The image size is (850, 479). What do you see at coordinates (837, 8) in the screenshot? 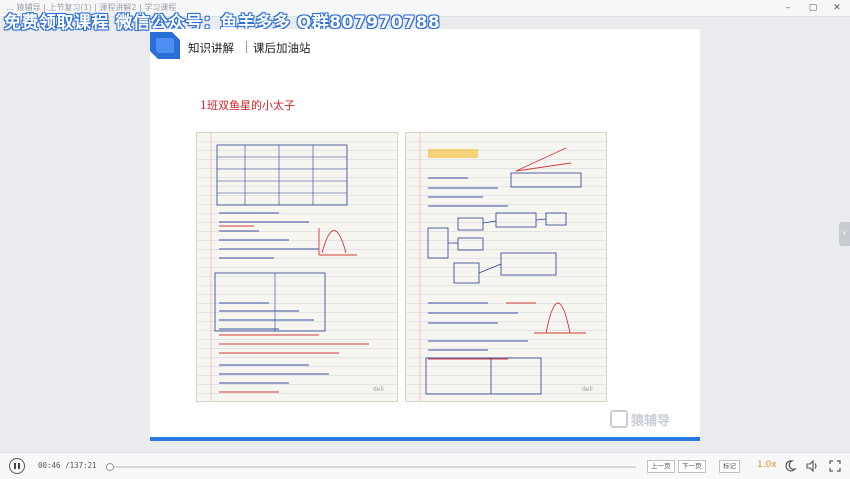
I see `close-button: ✕` at bounding box center [837, 8].